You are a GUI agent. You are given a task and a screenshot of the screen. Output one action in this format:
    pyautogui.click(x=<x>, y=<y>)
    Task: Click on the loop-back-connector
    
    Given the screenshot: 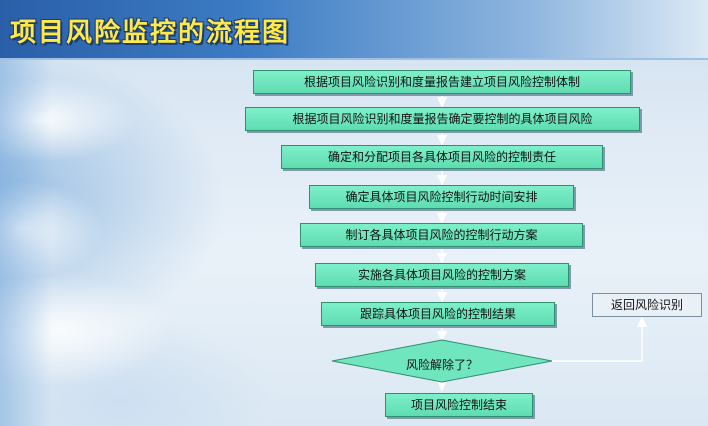 What is the action you would take?
    pyautogui.click(x=600, y=339)
    